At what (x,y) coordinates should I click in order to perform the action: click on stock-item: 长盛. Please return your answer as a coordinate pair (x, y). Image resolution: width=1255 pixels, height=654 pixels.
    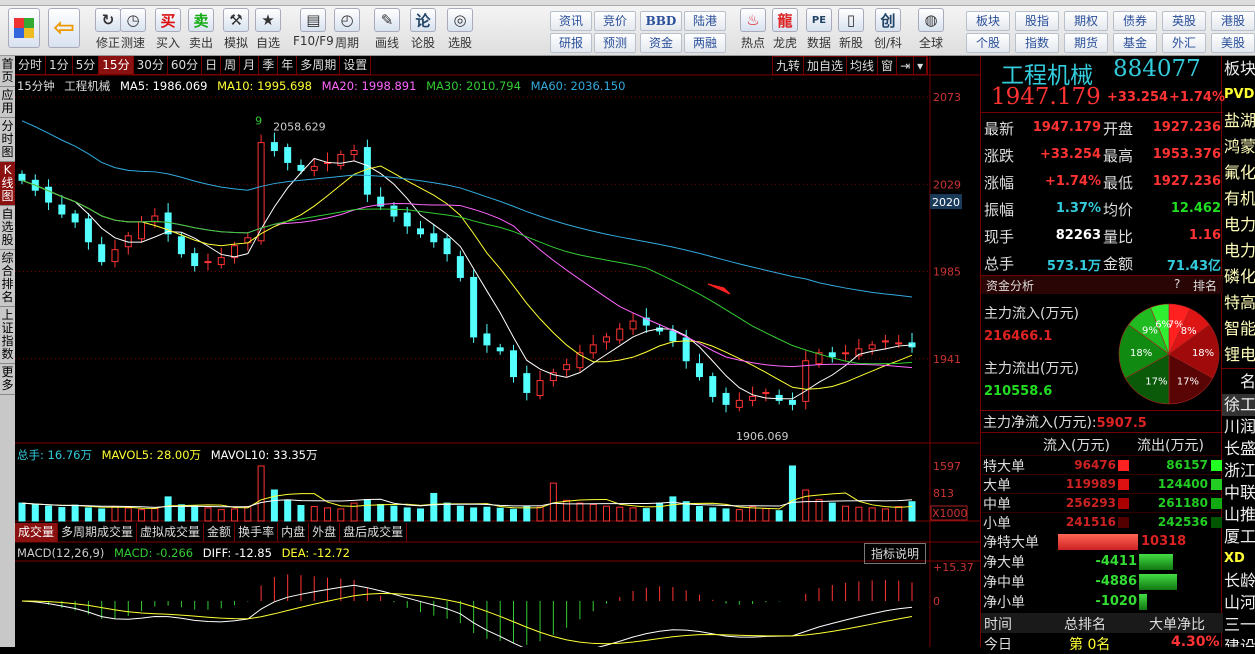
    Looking at the image, I should click on (1238, 449).